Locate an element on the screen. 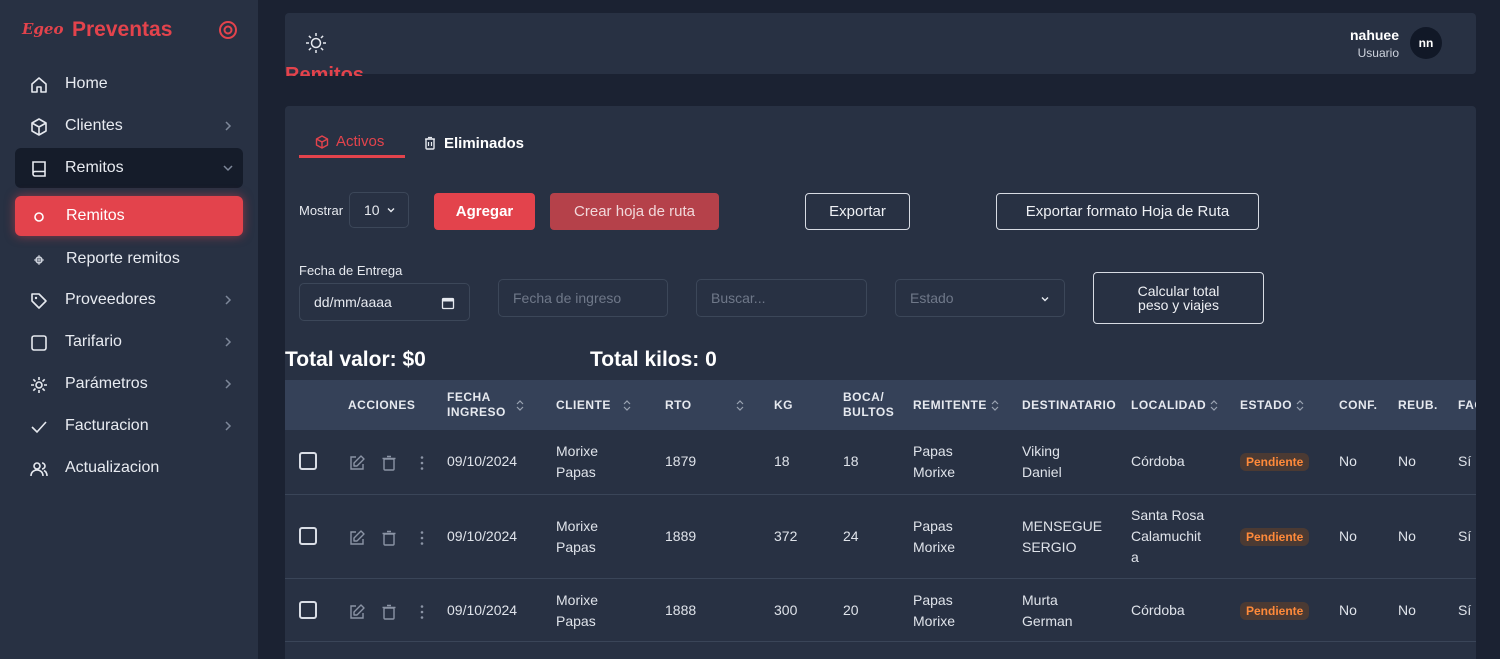  th-localidad: LOCALIDAD is located at coordinates (1174, 405).